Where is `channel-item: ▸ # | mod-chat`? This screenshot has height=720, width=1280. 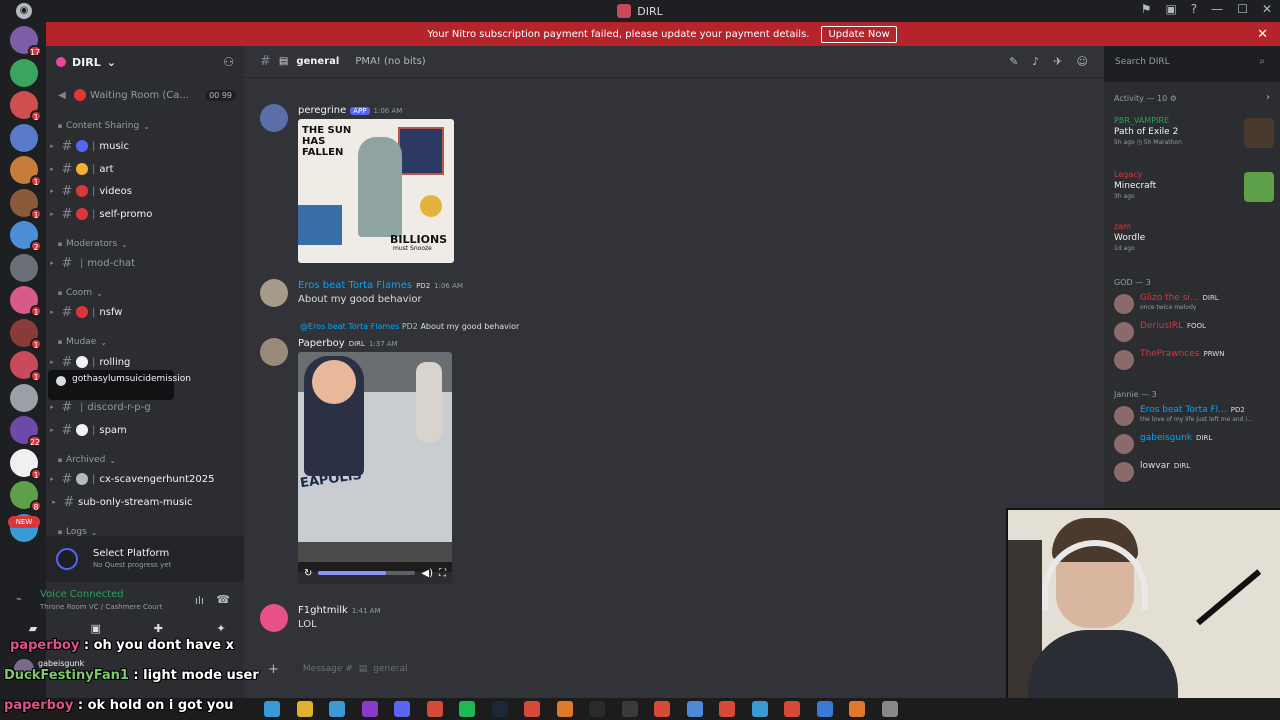
channel-item: ▸ # | mod-chat is located at coordinates (145, 263).